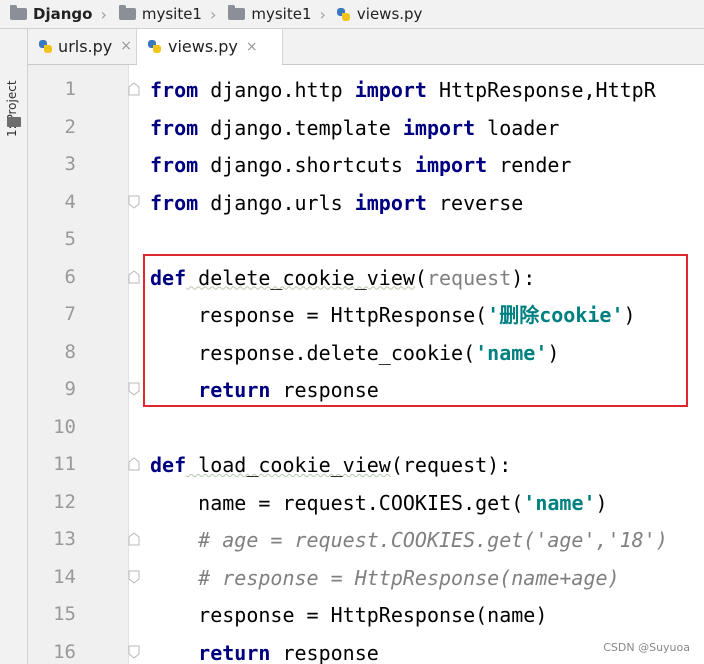  I want to click on code-line: from django.shortcuts import render, so click(360, 165).